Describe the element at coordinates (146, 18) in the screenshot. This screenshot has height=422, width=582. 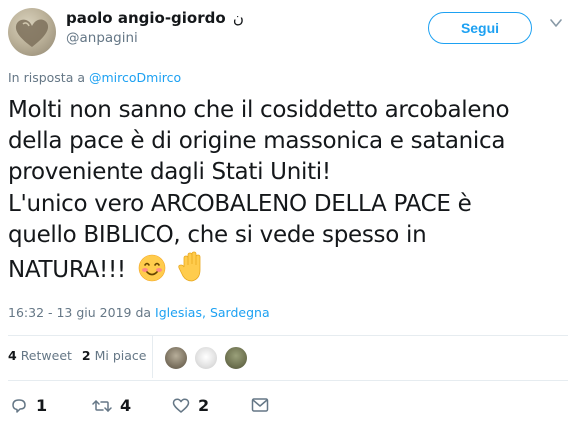
I see `display-name-text: paolo angio-giordo` at that location.